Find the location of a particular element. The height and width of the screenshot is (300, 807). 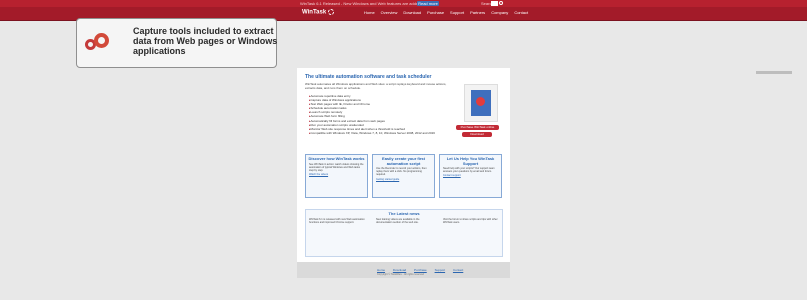

download-button: Download is located at coordinates (477, 134).